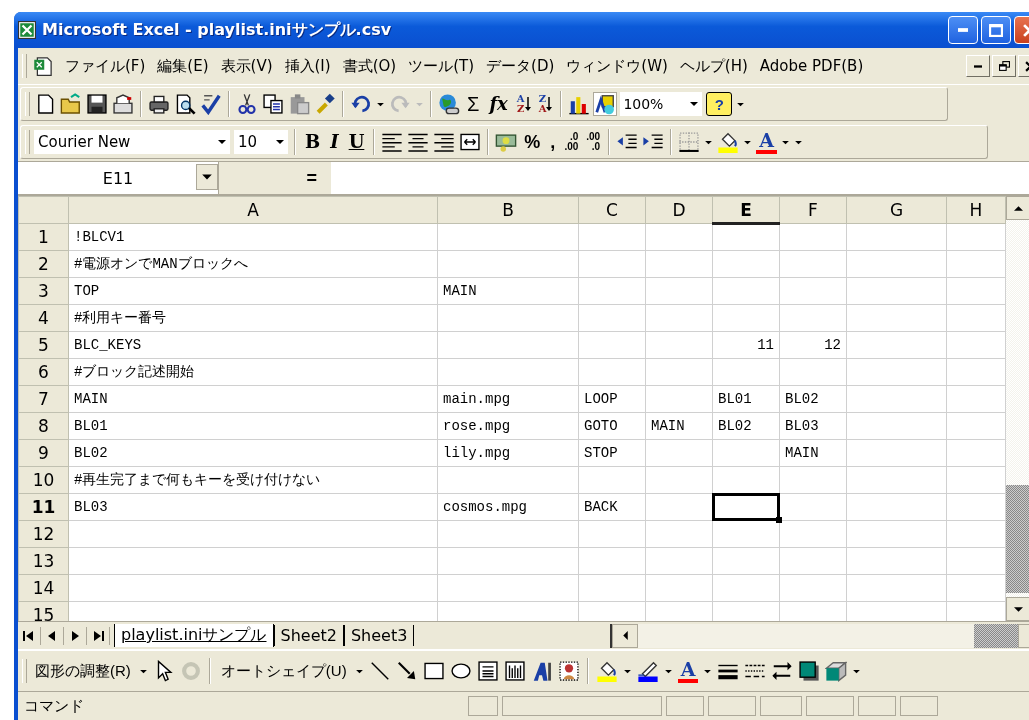 The image size is (1029, 720). What do you see at coordinates (392, 142) in the screenshot?
I see `align-left-icon` at bounding box center [392, 142].